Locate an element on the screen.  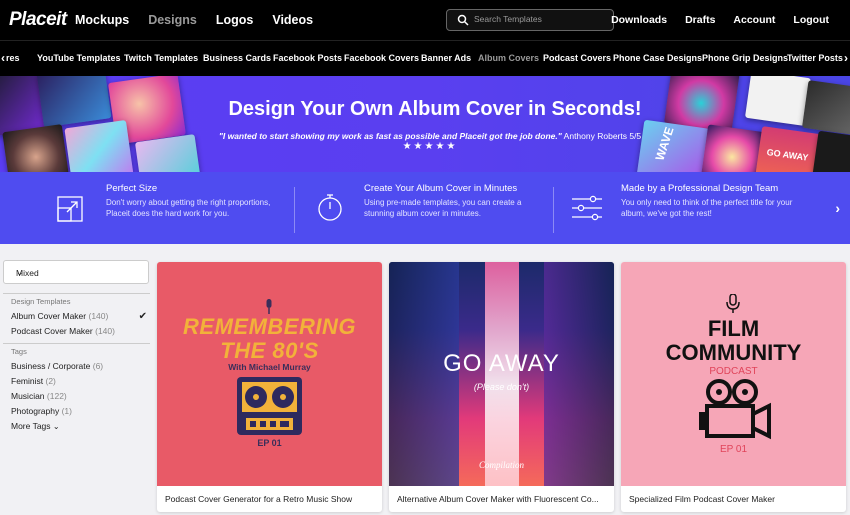
nav-logos: Logos is located at coordinates (235, 20).